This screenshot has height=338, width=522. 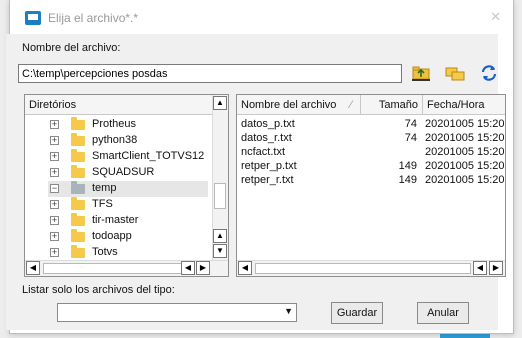 What do you see at coordinates (210, 73) in the screenshot?
I see `file-path-input` at bounding box center [210, 73].